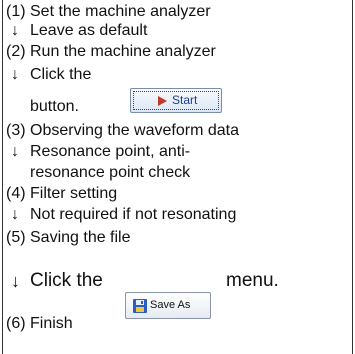 The image size is (355, 354). I want to click on step-5: (5) Saving the file, so click(68, 237).